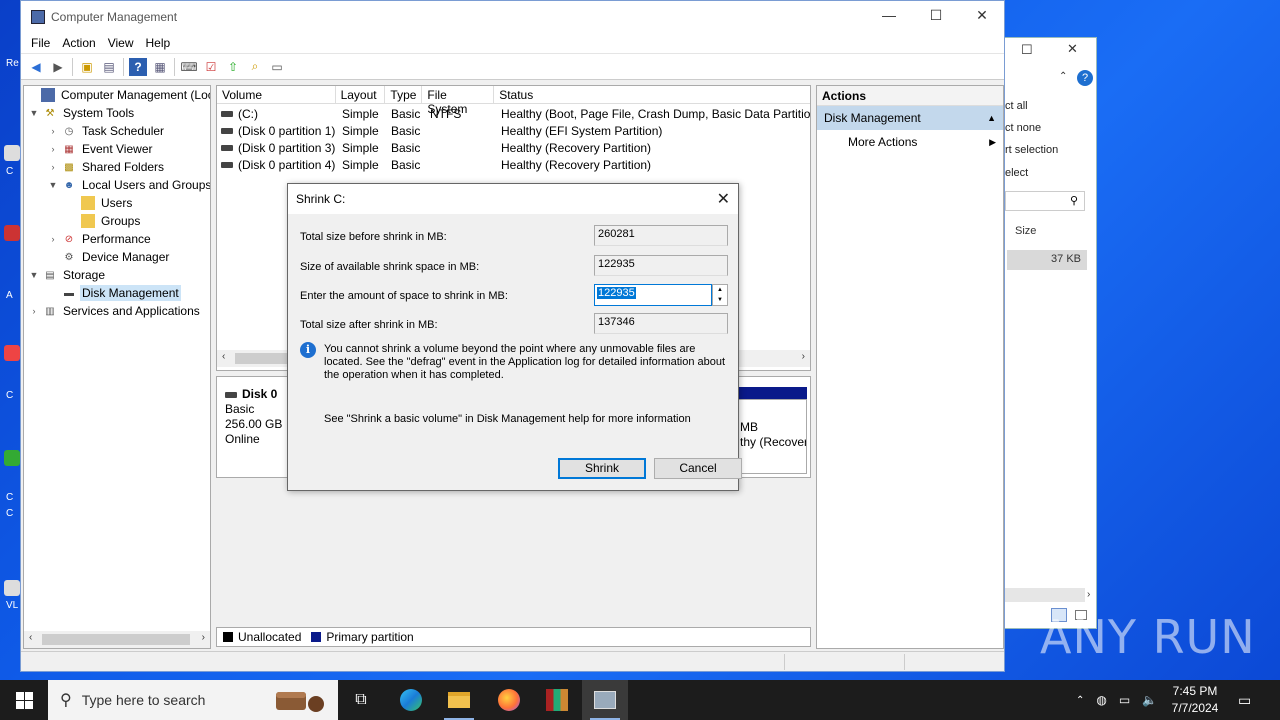 The image size is (1280, 720). I want to click on spin-up-icon: ▲, so click(720, 290).